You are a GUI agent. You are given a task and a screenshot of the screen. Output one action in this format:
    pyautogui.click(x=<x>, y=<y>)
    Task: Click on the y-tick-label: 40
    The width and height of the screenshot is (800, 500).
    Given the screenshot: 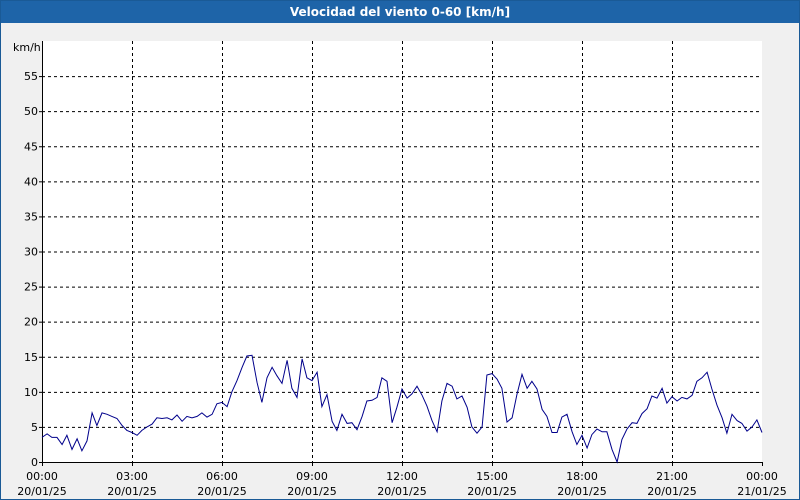 What is the action you would take?
    pyautogui.click(x=31, y=181)
    